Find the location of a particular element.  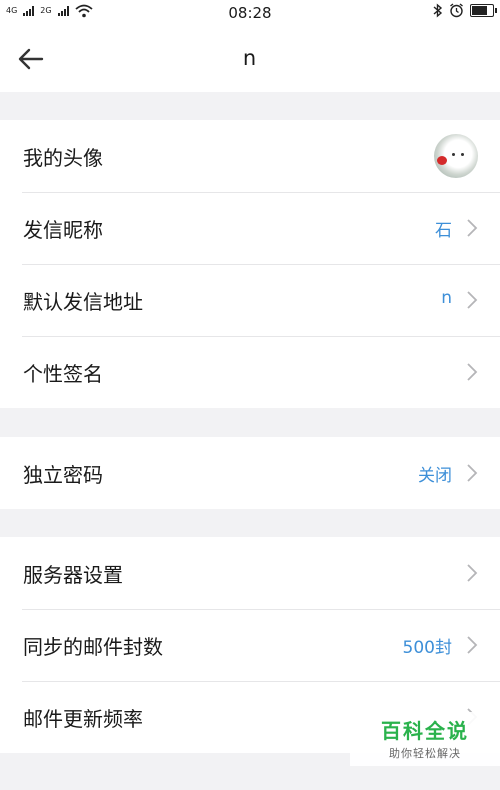

sync-mail-count-row: 同步的邮件封数 500封 is located at coordinates (250, 645).